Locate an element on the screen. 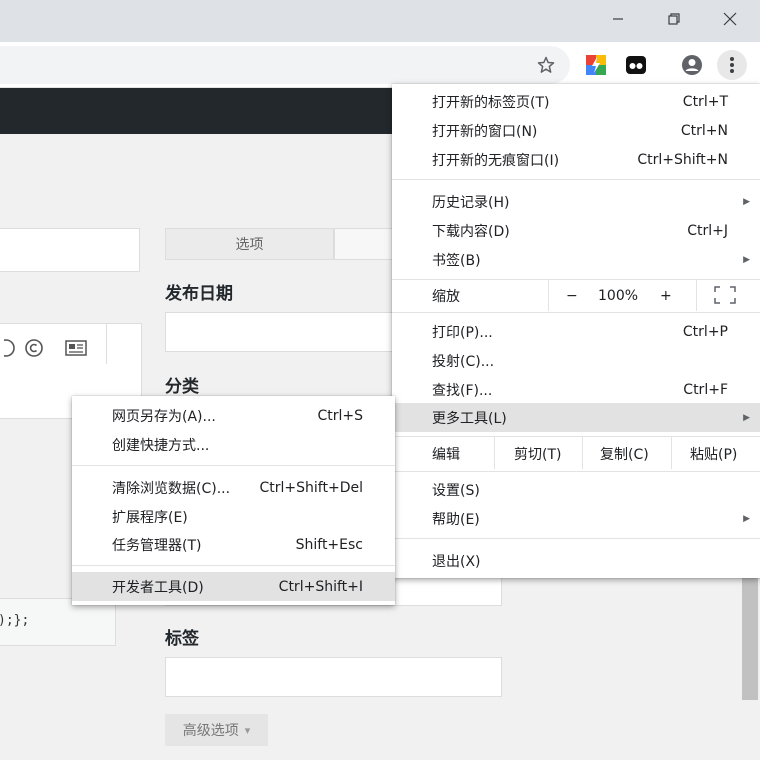 The image size is (760, 760). address-bar is located at coordinates (285, 65).